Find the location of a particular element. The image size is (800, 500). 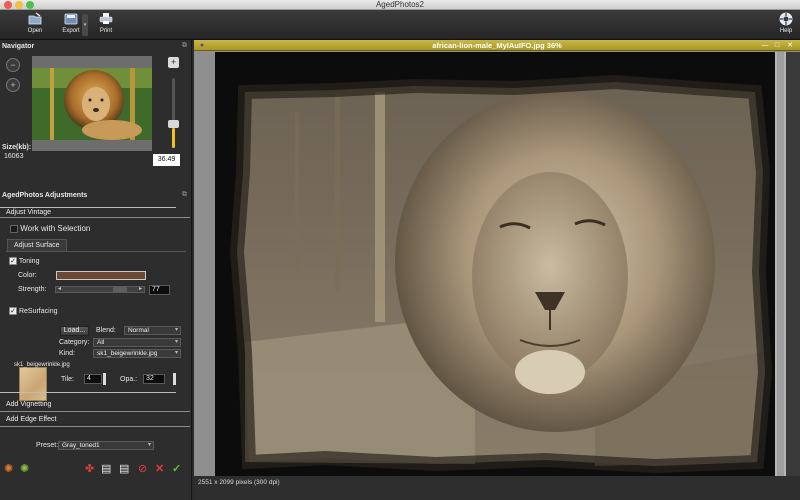

image-dimensions: 2551 x 2099 pixels (300 dpi) is located at coordinates (239, 482).